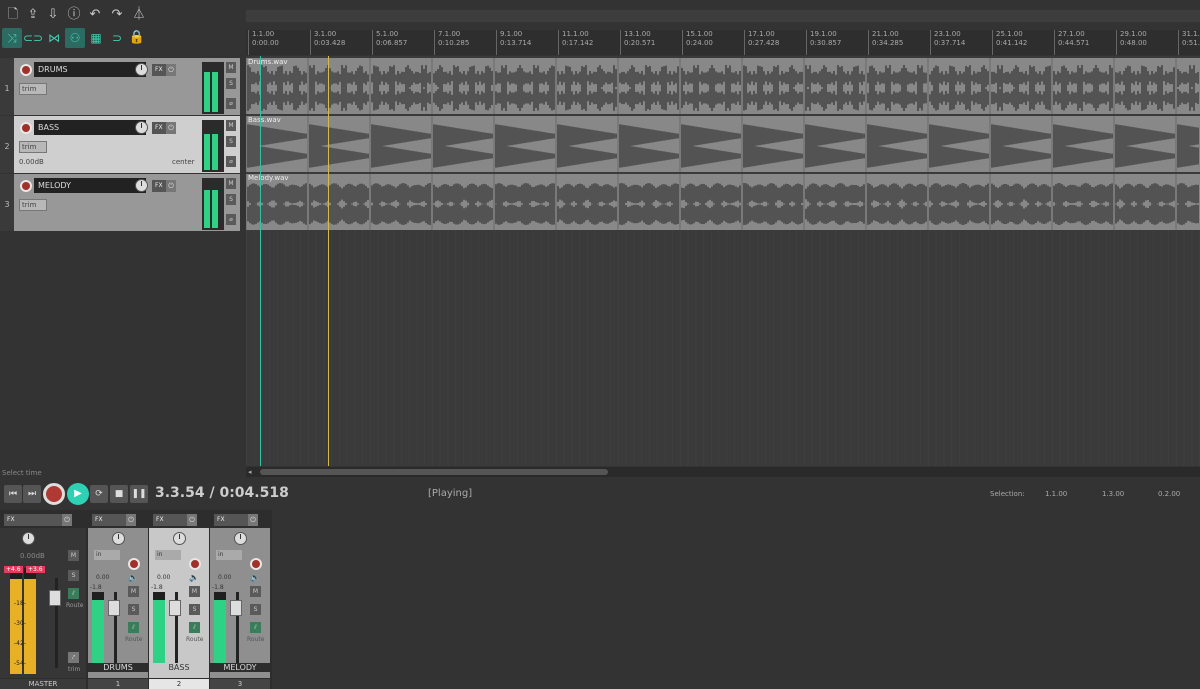 The width and height of the screenshot is (1200, 689). I want to click on ripple-edit-icon: ⤨, so click(12, 38).